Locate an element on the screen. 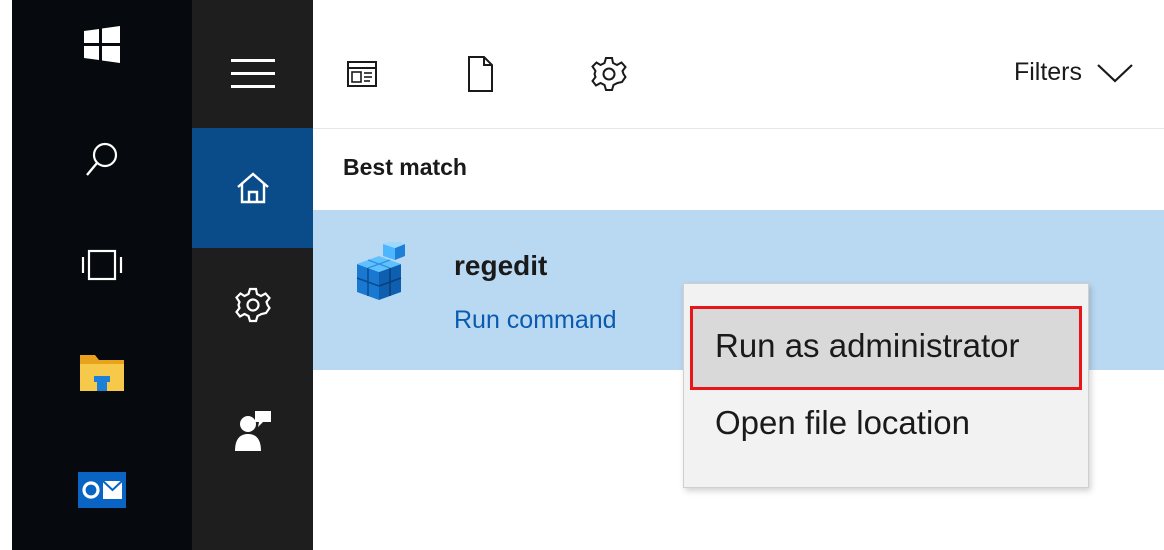 Image resolution: width=1164 pixels, height=550 pixels. documents-filter-button is located at coordinates (480, 74).